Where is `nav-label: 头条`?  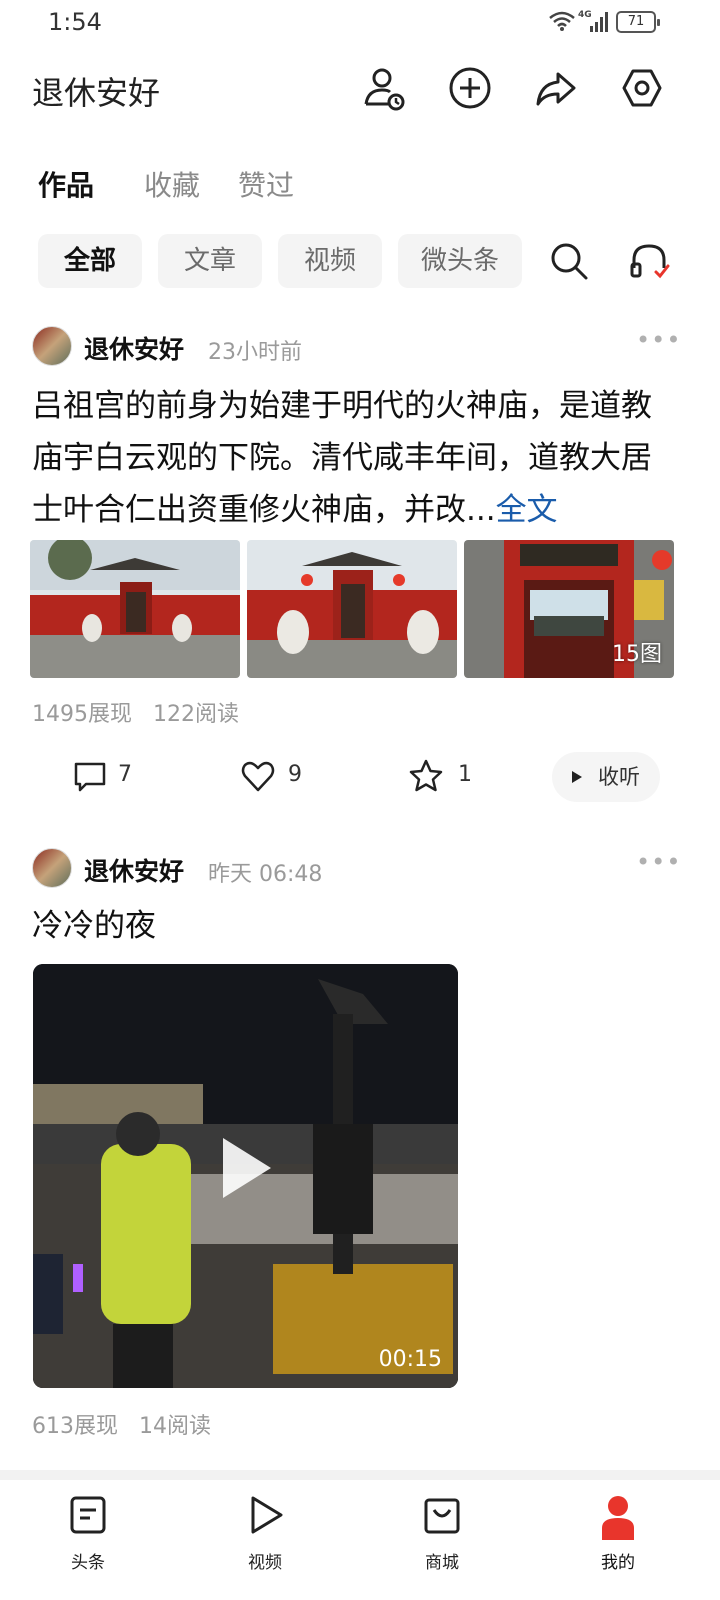 nav-label: 头条 is located at coordinates (88, 1563).